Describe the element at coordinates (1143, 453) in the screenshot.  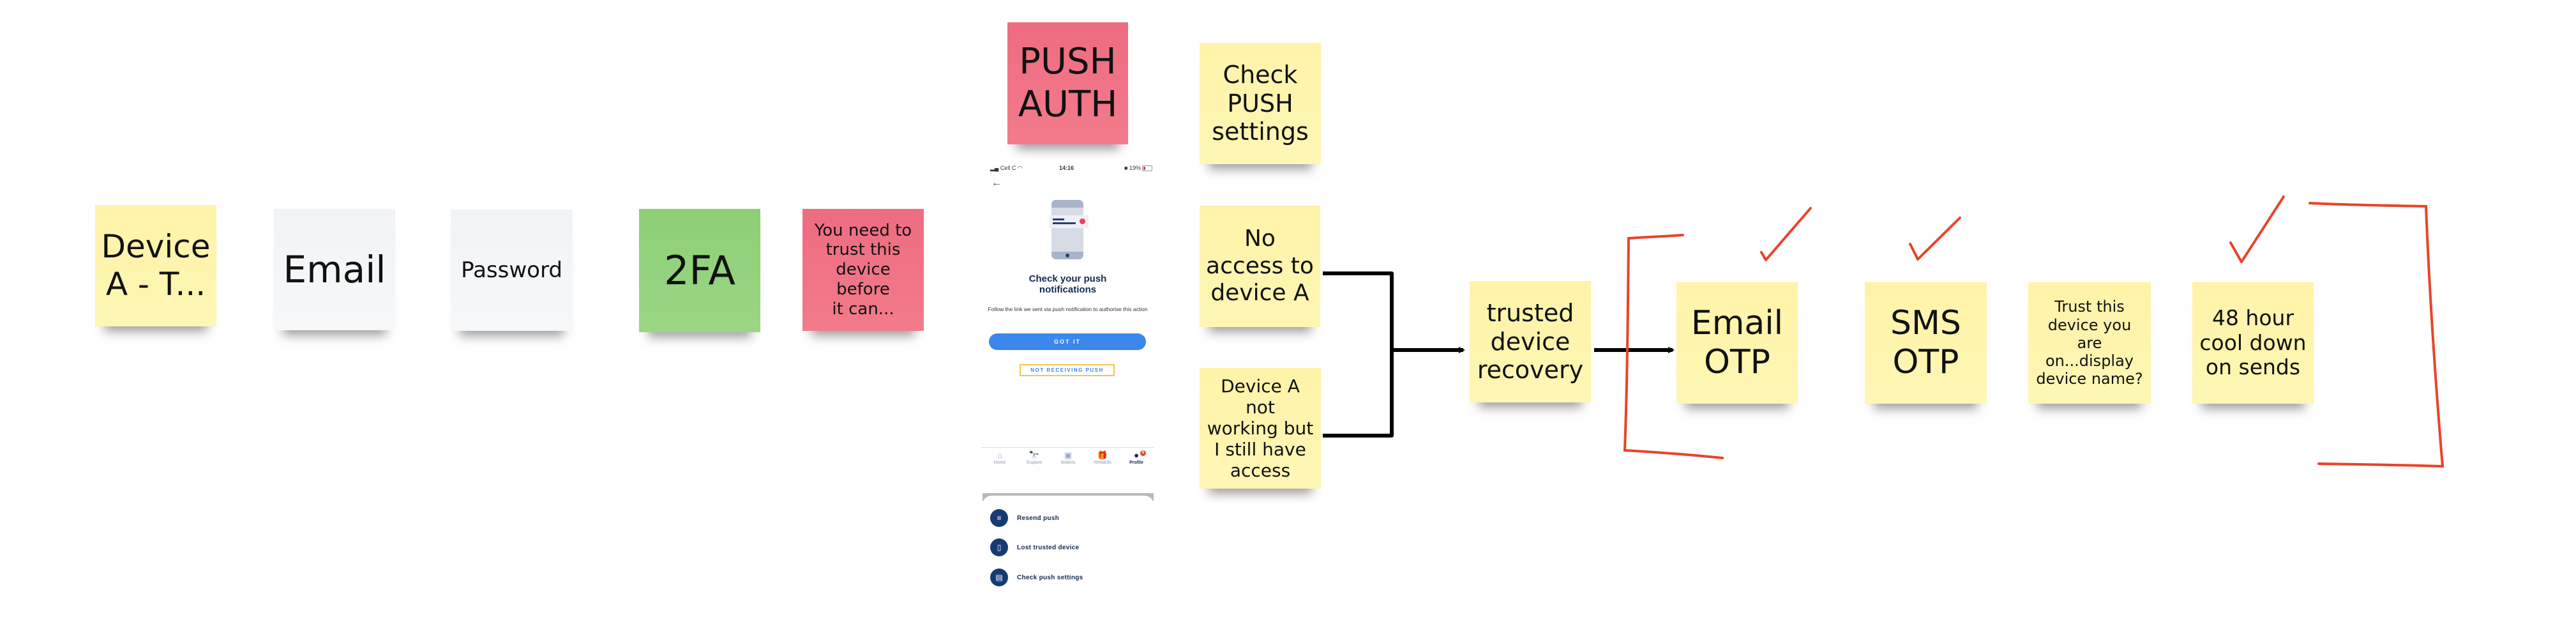
I see `notification-badge: 6` at that location.